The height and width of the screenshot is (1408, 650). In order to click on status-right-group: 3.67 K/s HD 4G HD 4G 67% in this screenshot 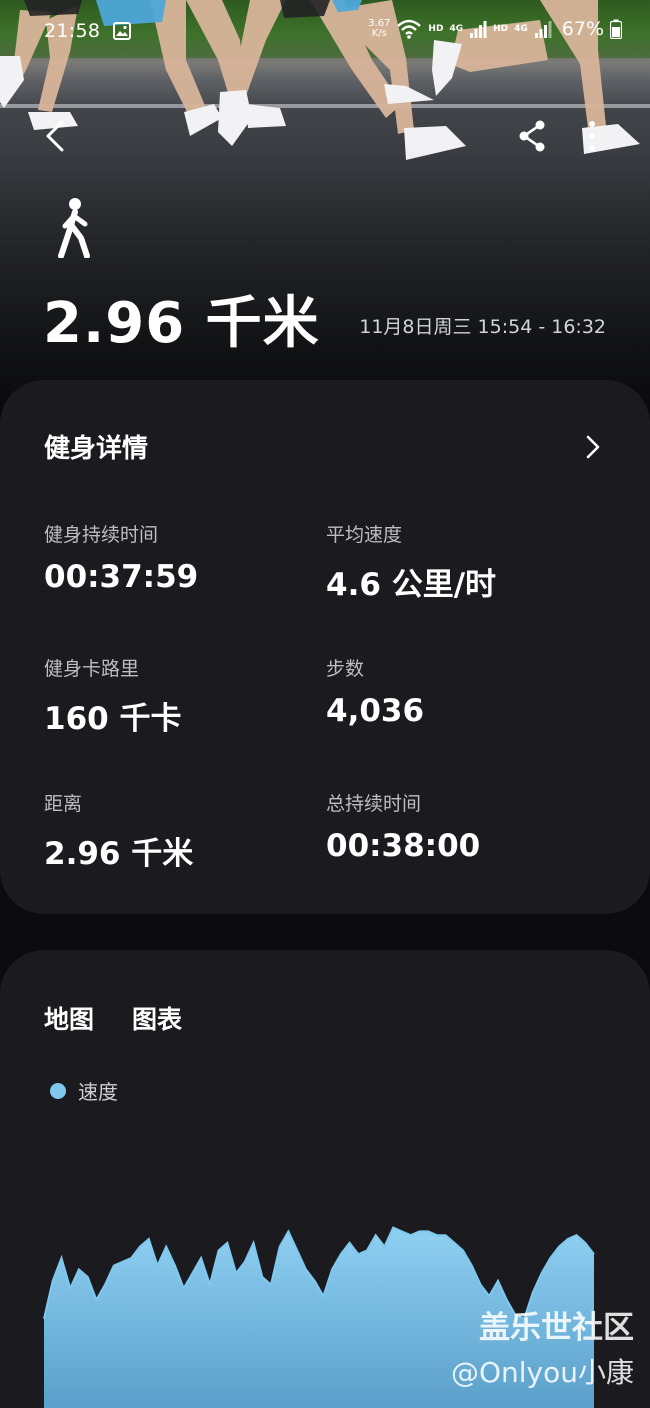, I will do `click(495, 29)`.